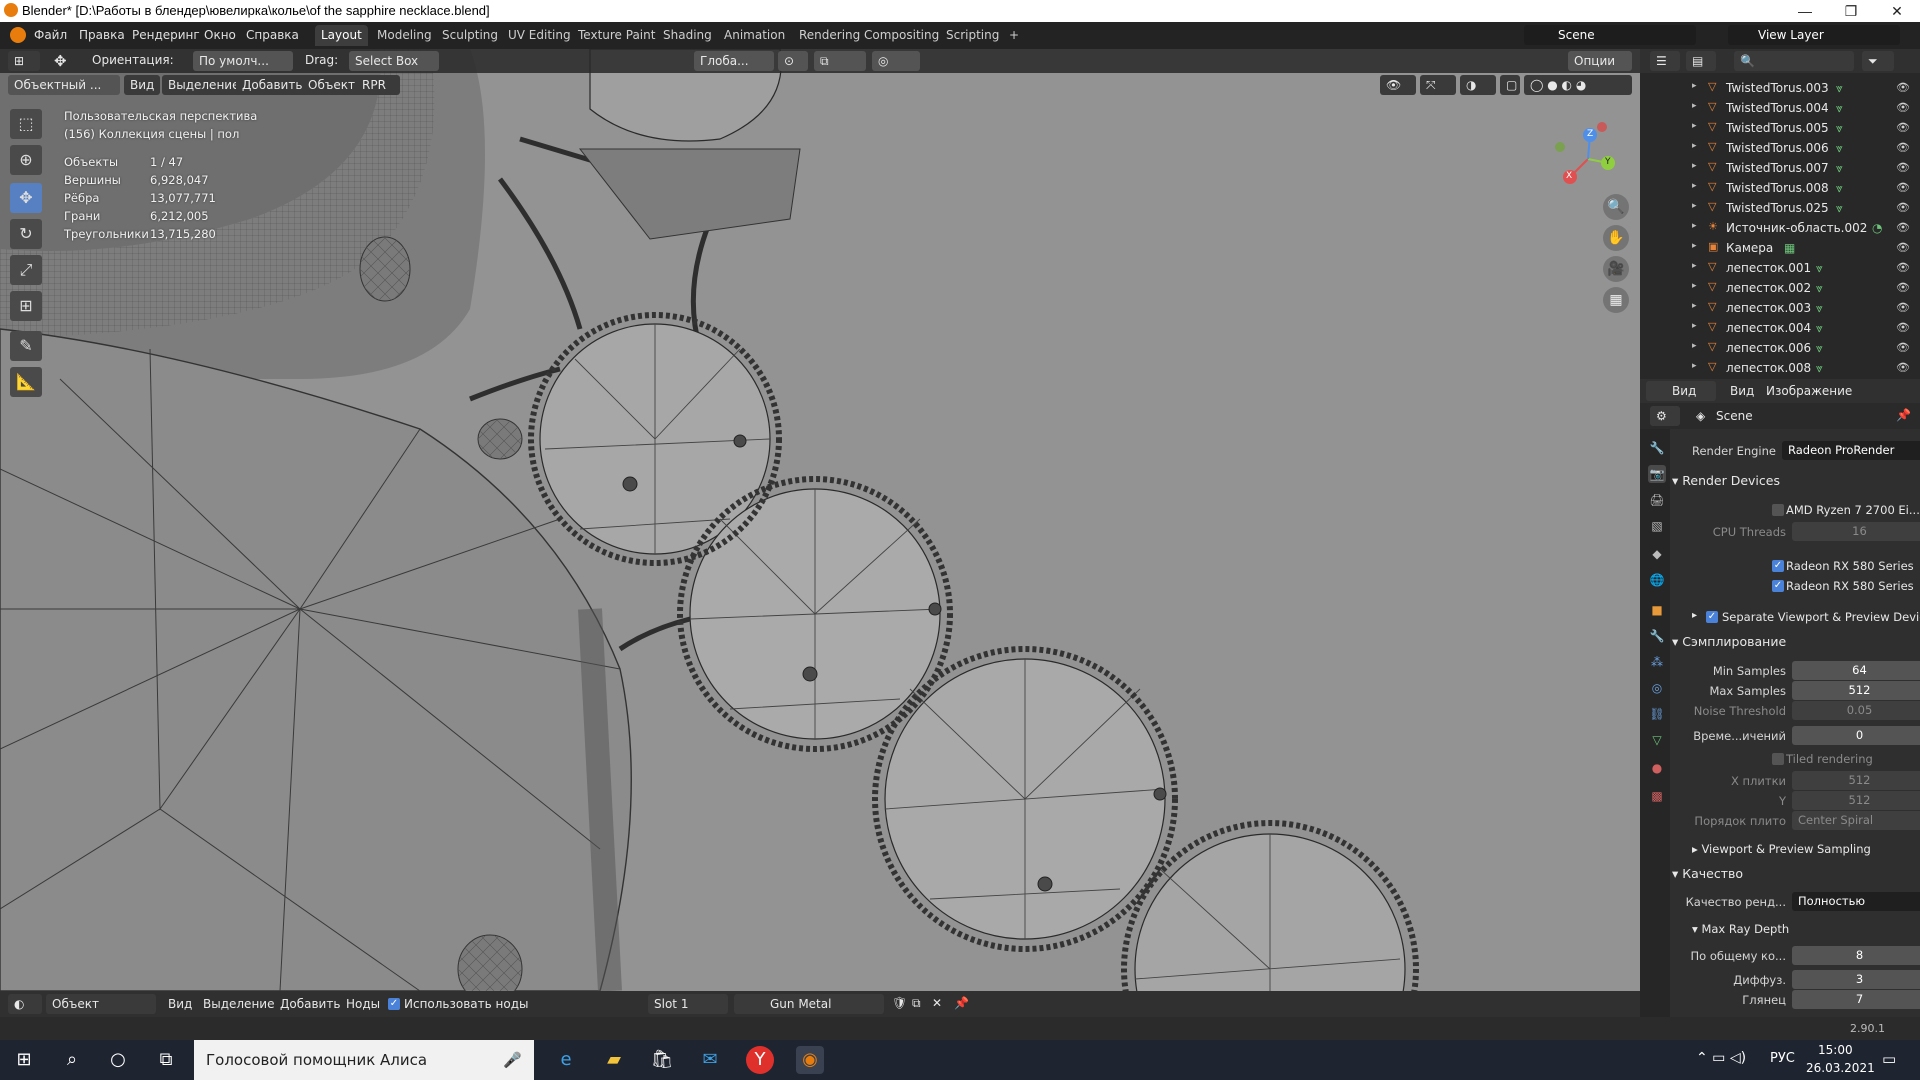 The image size is (1920, 1080). Describe the element at coordinates (1657, 768) in the screenshot. I see `material-tab-icon: ●` at that location.